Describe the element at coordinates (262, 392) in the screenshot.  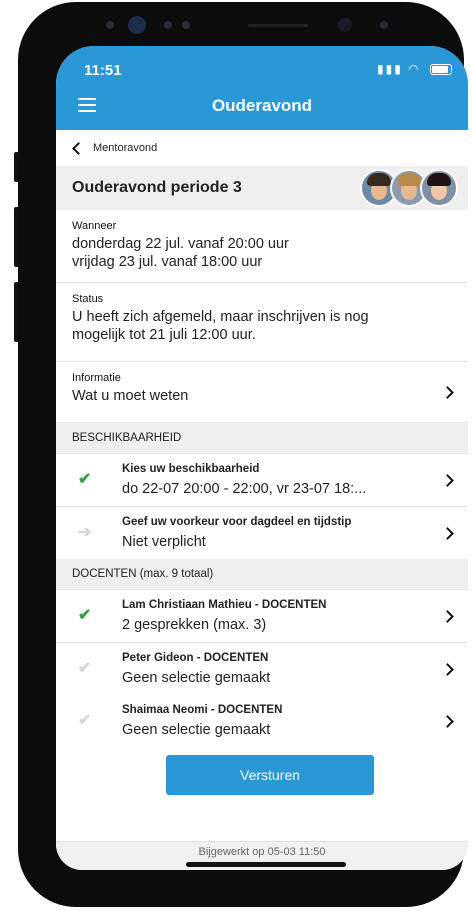
I see `info-row: Informatie Wat u moet weten` at that location.